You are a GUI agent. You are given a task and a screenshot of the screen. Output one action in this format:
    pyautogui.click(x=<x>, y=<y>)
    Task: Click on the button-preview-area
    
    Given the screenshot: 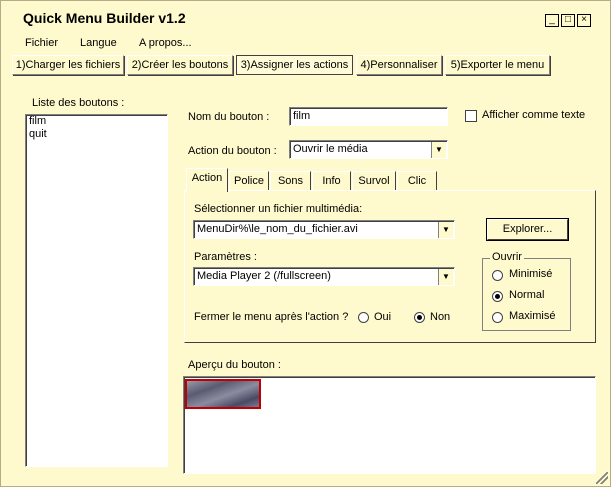 What is the action you would take?
    pyautogui.click(x=389, y=425)
    